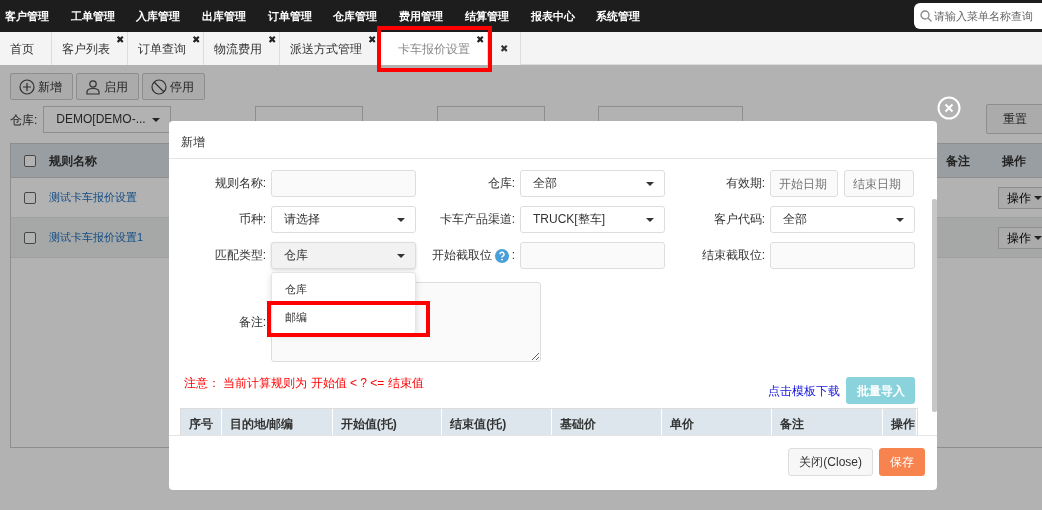 The width and height of the screenshot is (1042, 510). I want to click on field-label: 结束截取位:, so click(732, 255).